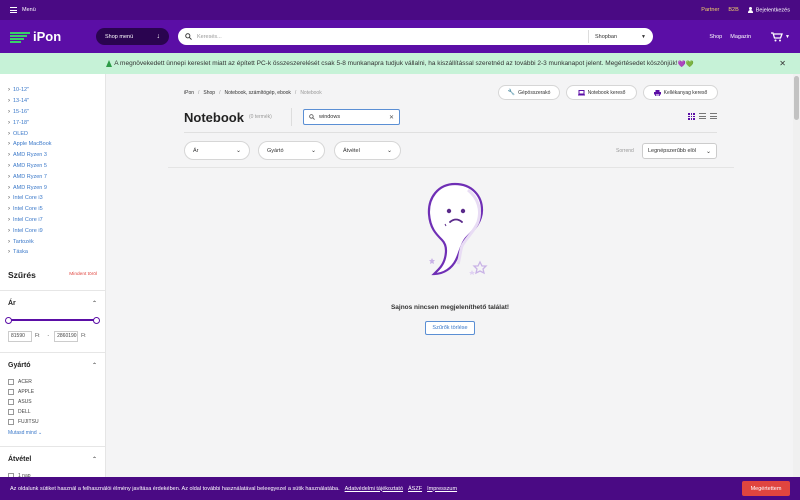 This screenshot has height=500, width=800. What do you see at coordinates (691, 116) in the screenshot?
I see `grid-view-icon` at bounding box center [691, 116].